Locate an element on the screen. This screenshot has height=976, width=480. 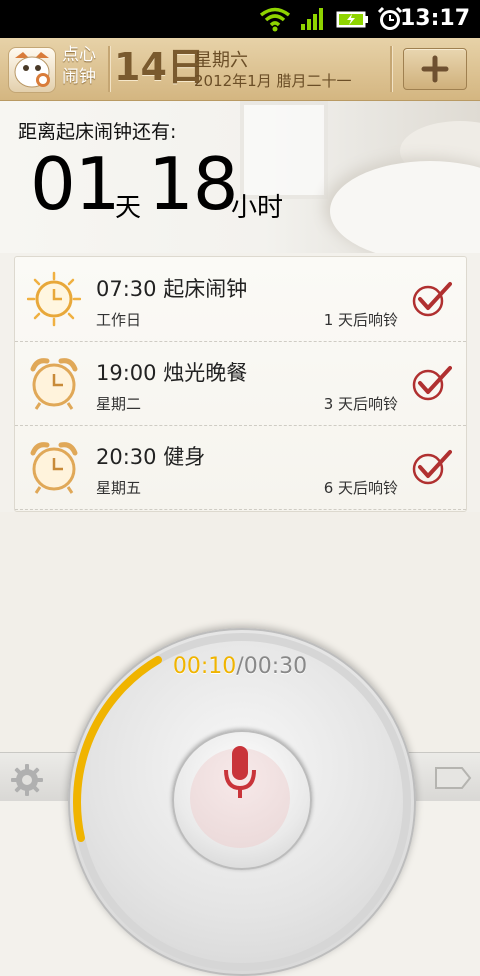
alarm-title: 20:30 健身 is located at coordinates (151, 457).